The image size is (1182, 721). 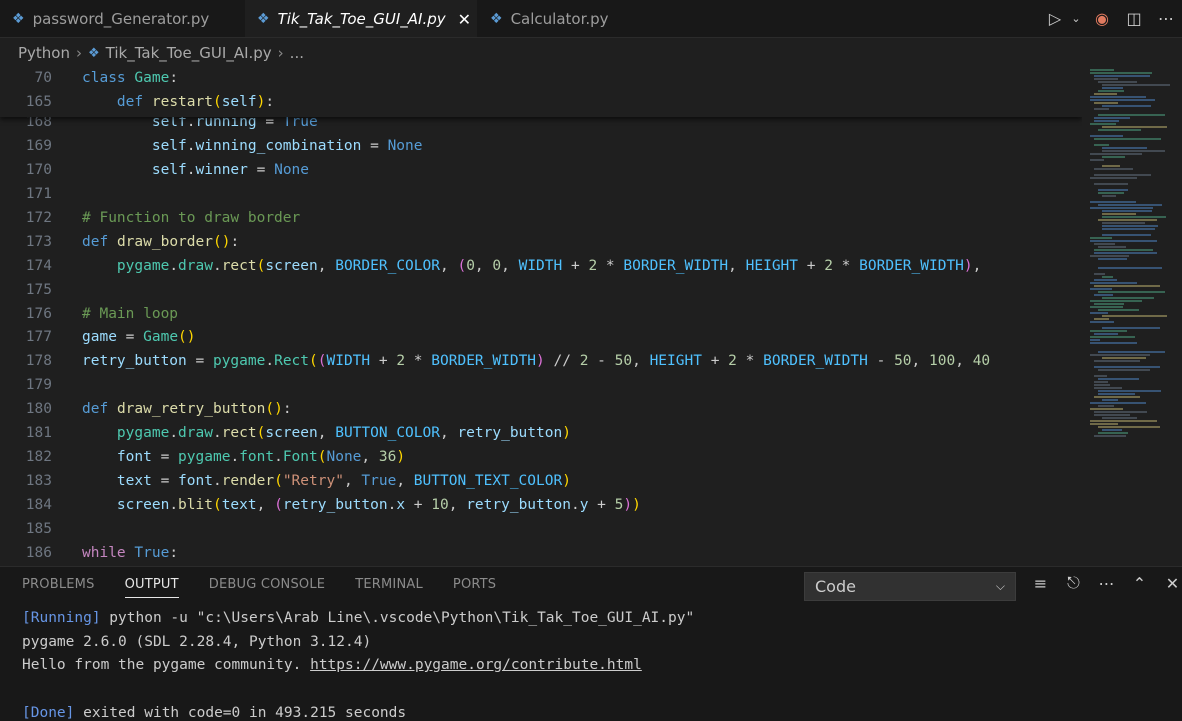 I want to click on line-number: 70, so click(x=43, y=78).